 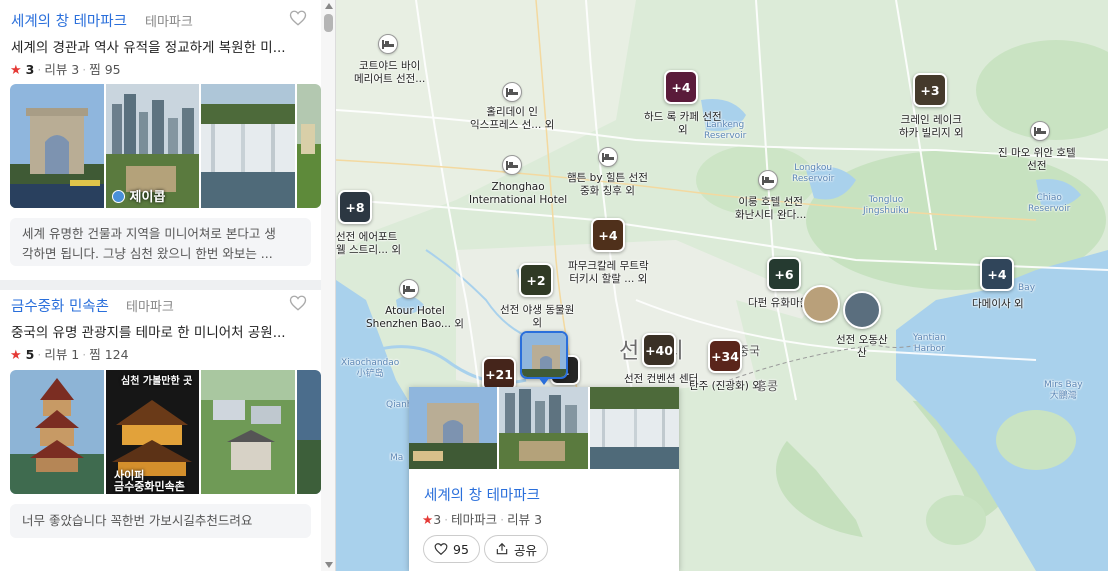 What do you see at coordinates (355, 207) in the screenshot?
I see `cluster-marker: +8` at bounding box center [355, 207].